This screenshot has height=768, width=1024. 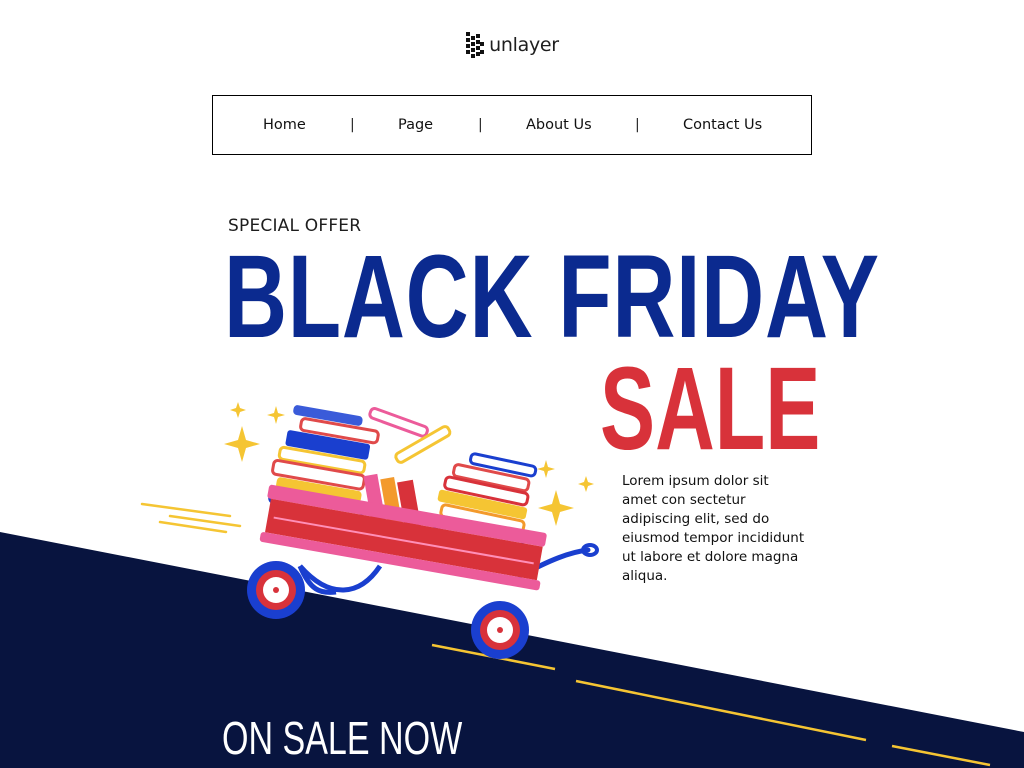 I want to click on logo-text: unlayer, so click(x=524, y=45).